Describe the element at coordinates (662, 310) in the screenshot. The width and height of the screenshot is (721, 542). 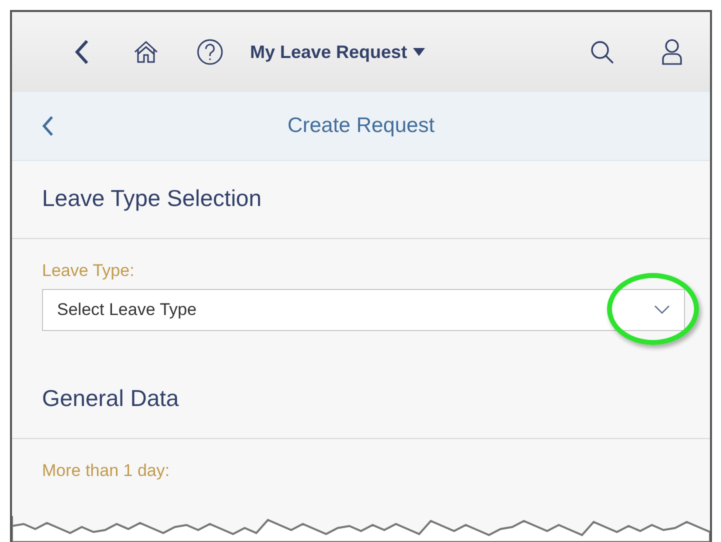
I see `chevron-down-icon` at that location.